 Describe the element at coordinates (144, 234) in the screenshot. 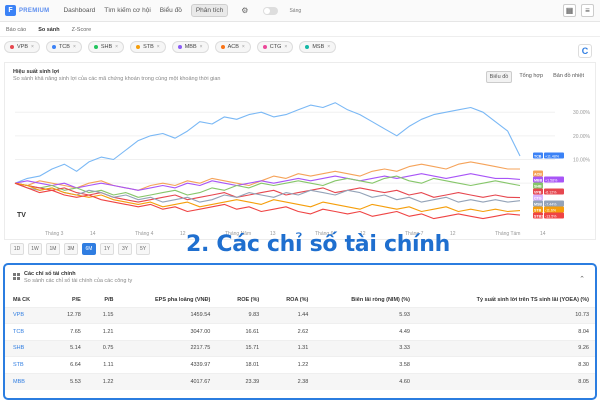

I see `x-tick-label: Tháng 4` at that location.